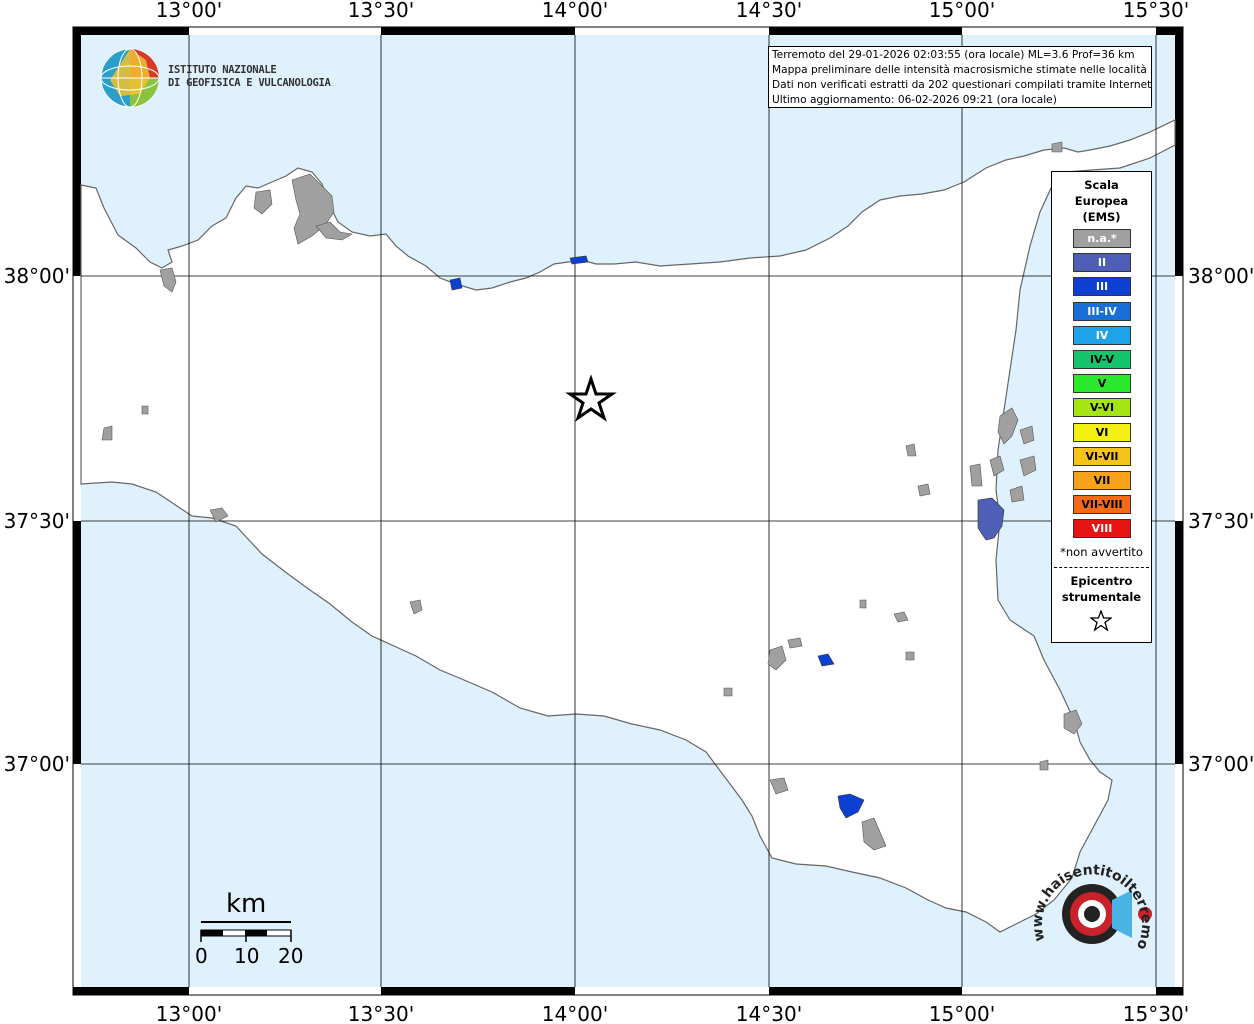 This screenshot has width=1254, height=1024. I want to click on latitude-labels-right: 38°00' 37°30' 37°00', so click(1221, 520).